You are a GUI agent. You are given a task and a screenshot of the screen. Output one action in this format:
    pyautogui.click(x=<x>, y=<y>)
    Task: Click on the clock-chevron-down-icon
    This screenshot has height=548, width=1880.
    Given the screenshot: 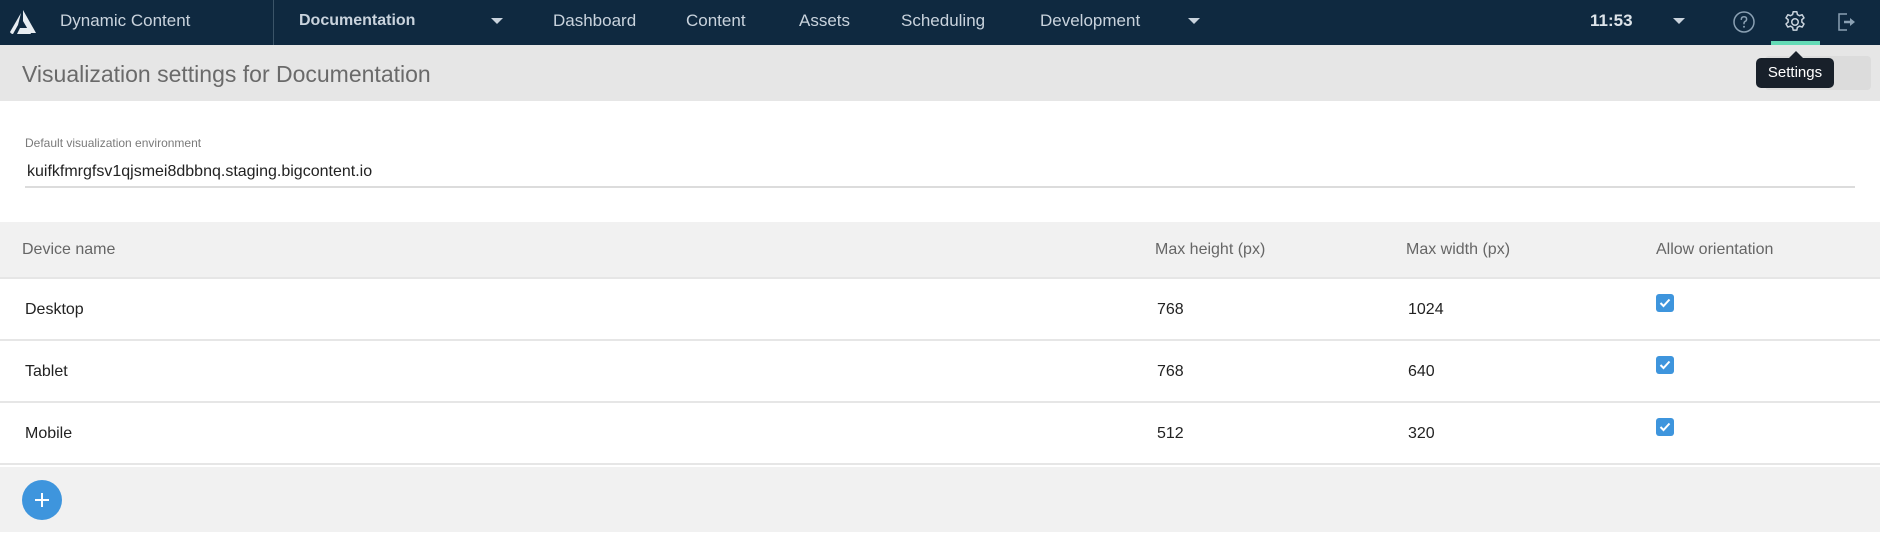 What is the action you would take?
    pyautogui.click(x=1679, y=21)
    